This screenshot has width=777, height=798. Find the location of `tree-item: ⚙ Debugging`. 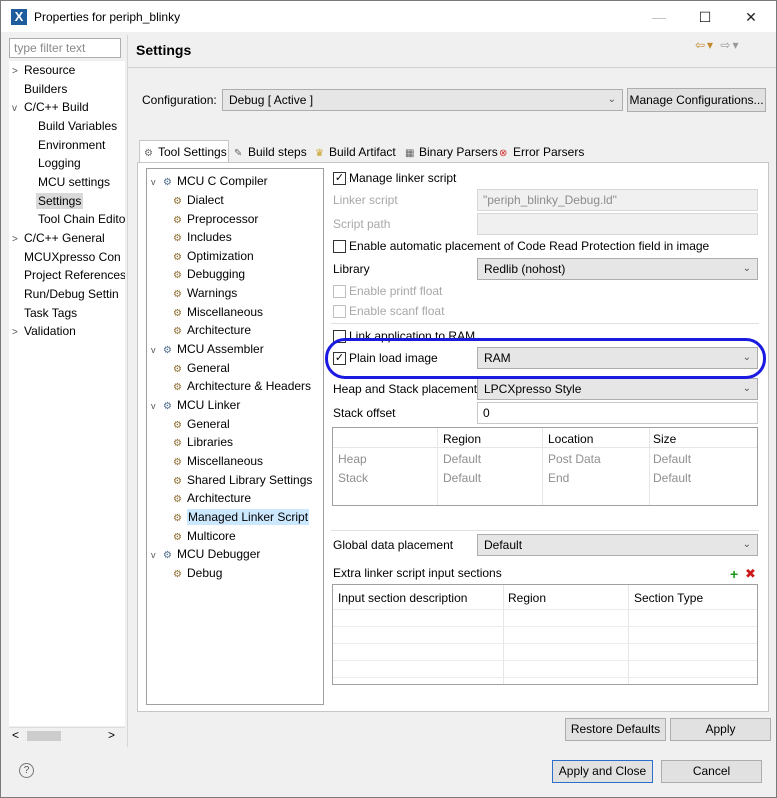

tree-item: ⚙ Debugging is located at coordinates (209, 274).